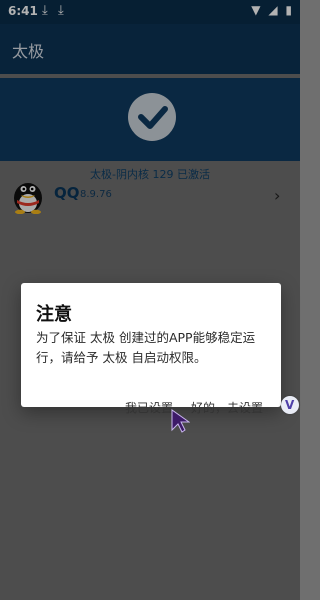 The width and height of the screenshot is (320, 600). Describe the element at coordinates (290, 405) in the screenshot. I see `bubble-v-icon: V` at that location.